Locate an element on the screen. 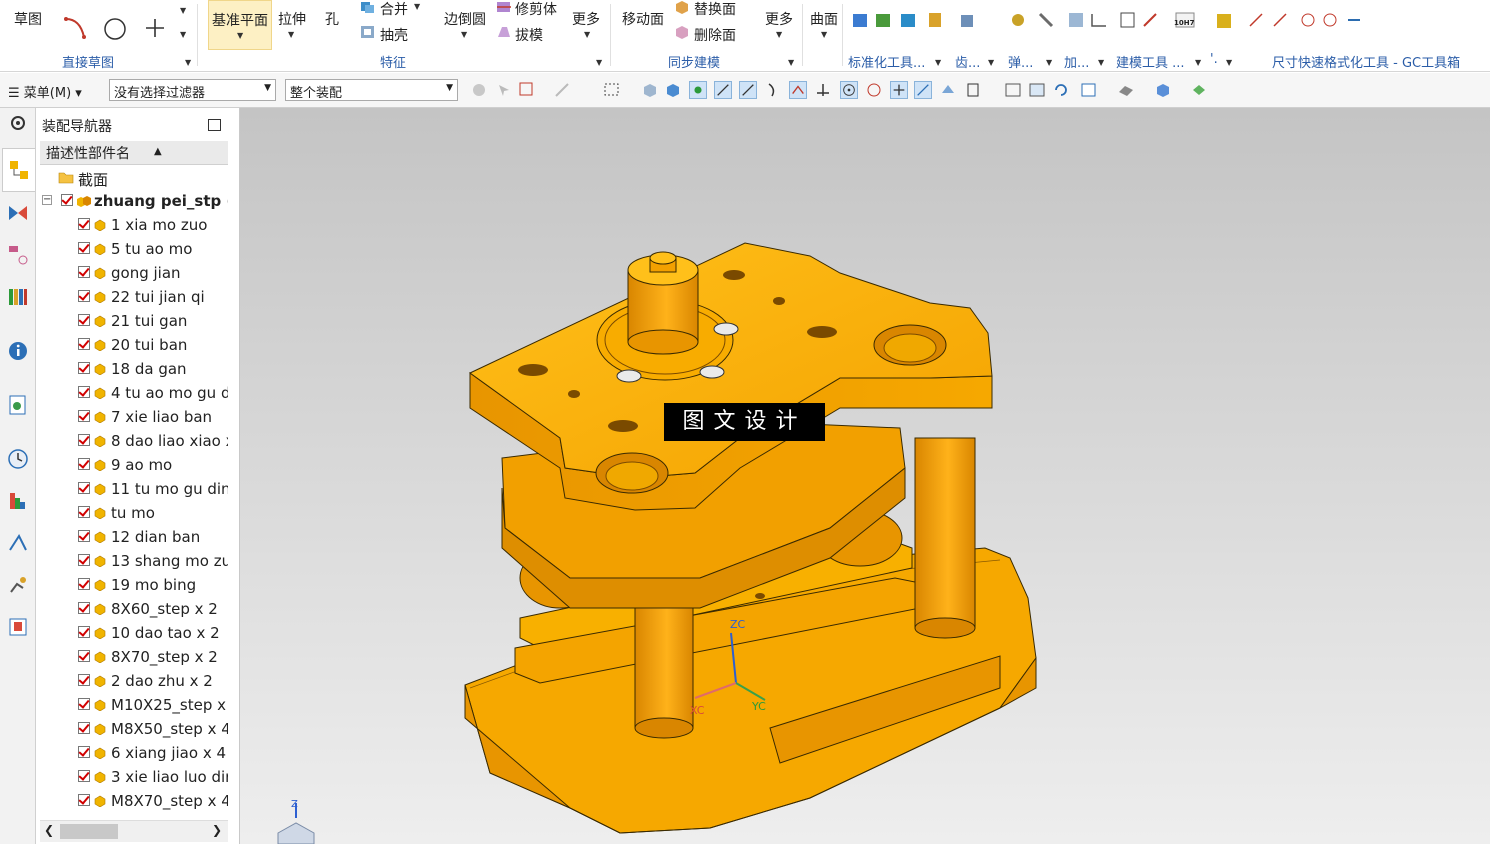 The image size is (1490, 844). snap-on-curve-icon is located at coordinates (923, 90).